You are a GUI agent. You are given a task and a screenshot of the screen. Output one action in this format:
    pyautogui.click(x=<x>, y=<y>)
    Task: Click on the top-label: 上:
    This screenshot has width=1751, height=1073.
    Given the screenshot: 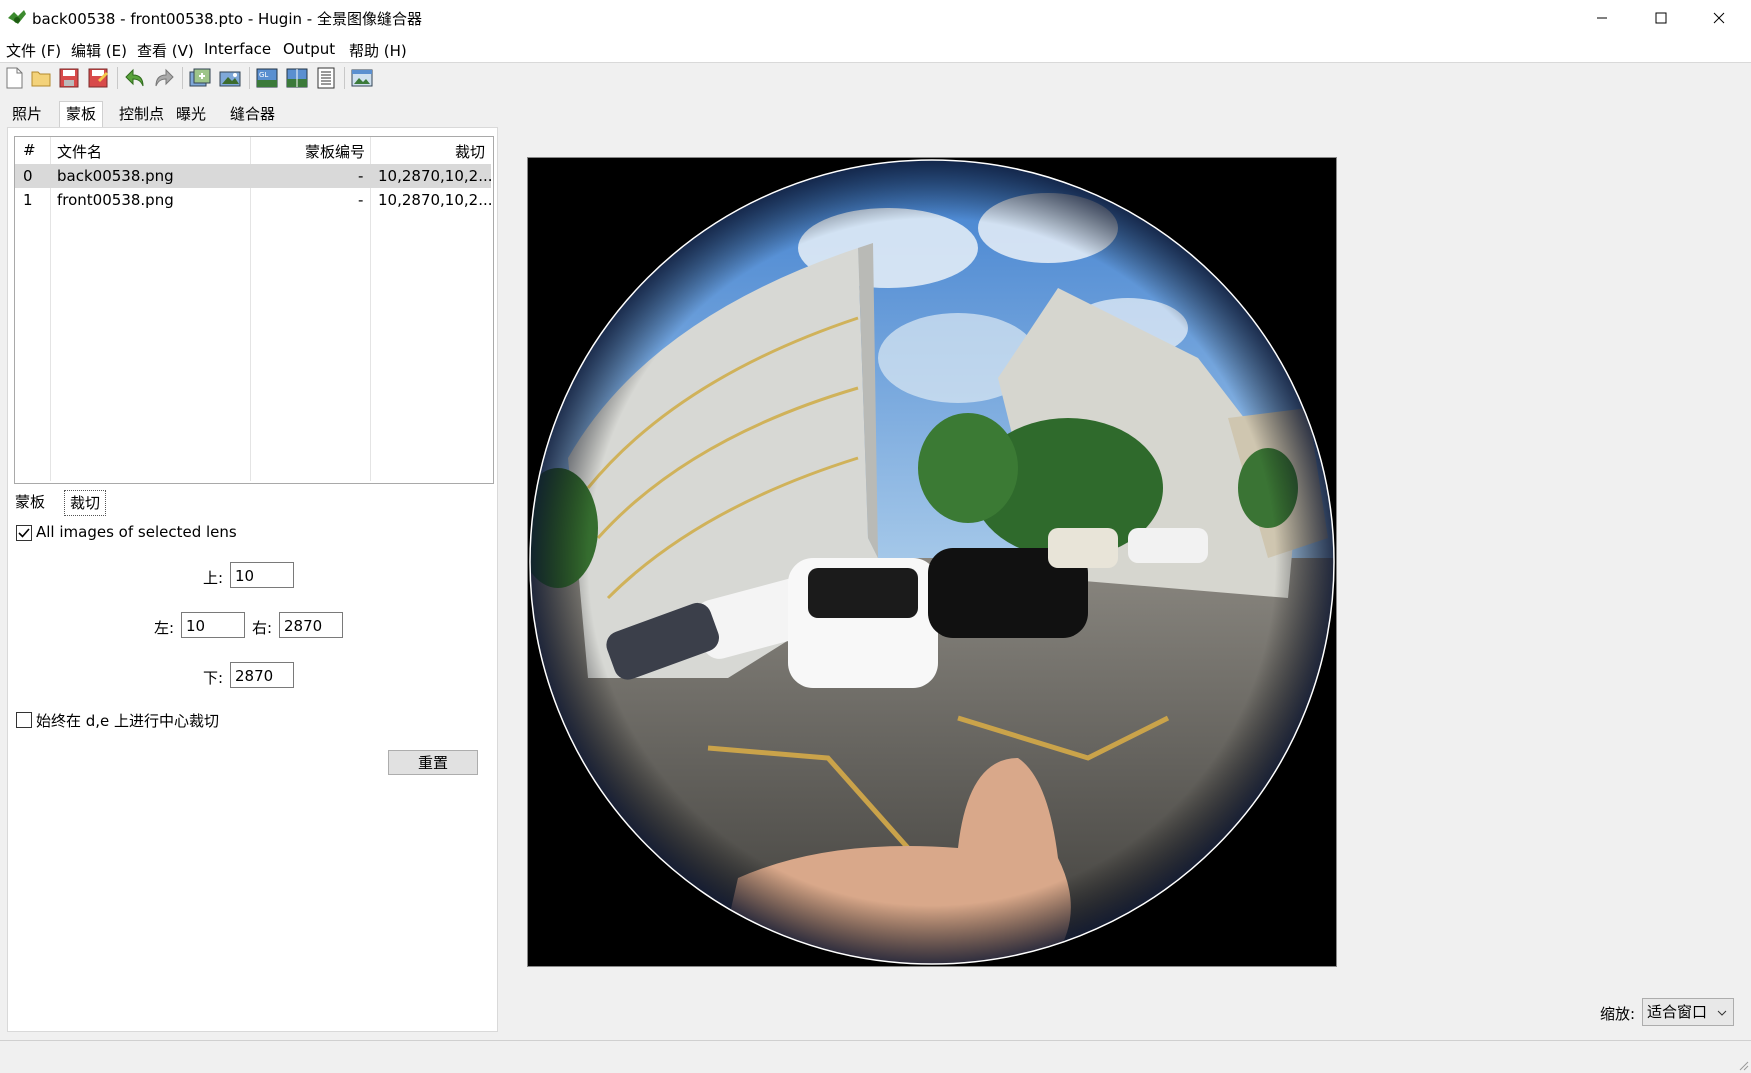 What is the action you would take?
    pyautogui.click(x=213, y=578)
    